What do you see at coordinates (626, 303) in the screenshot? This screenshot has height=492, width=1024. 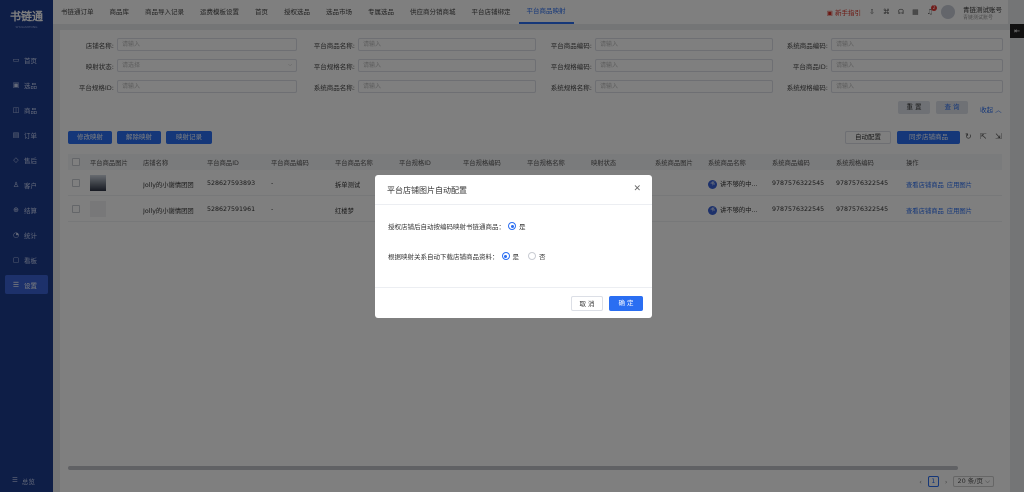 I see `confirm-button: 确 定` at bounding box center [626, 303].